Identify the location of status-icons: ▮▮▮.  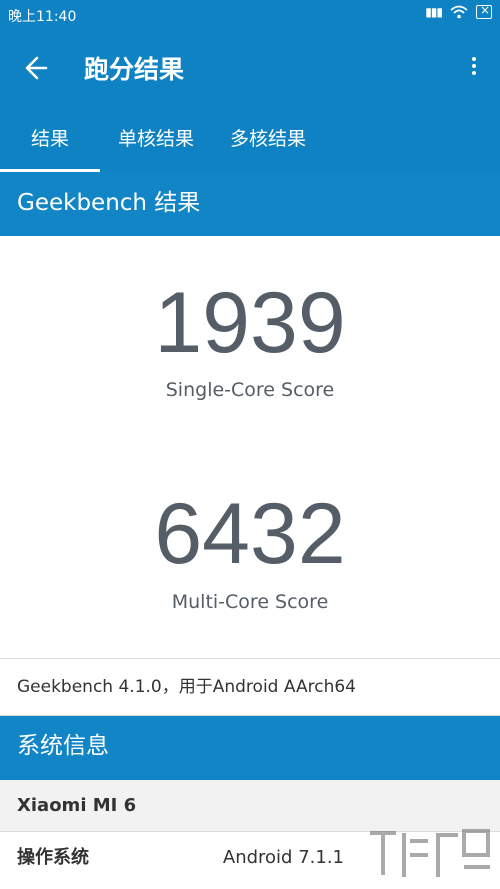
(458, 11).